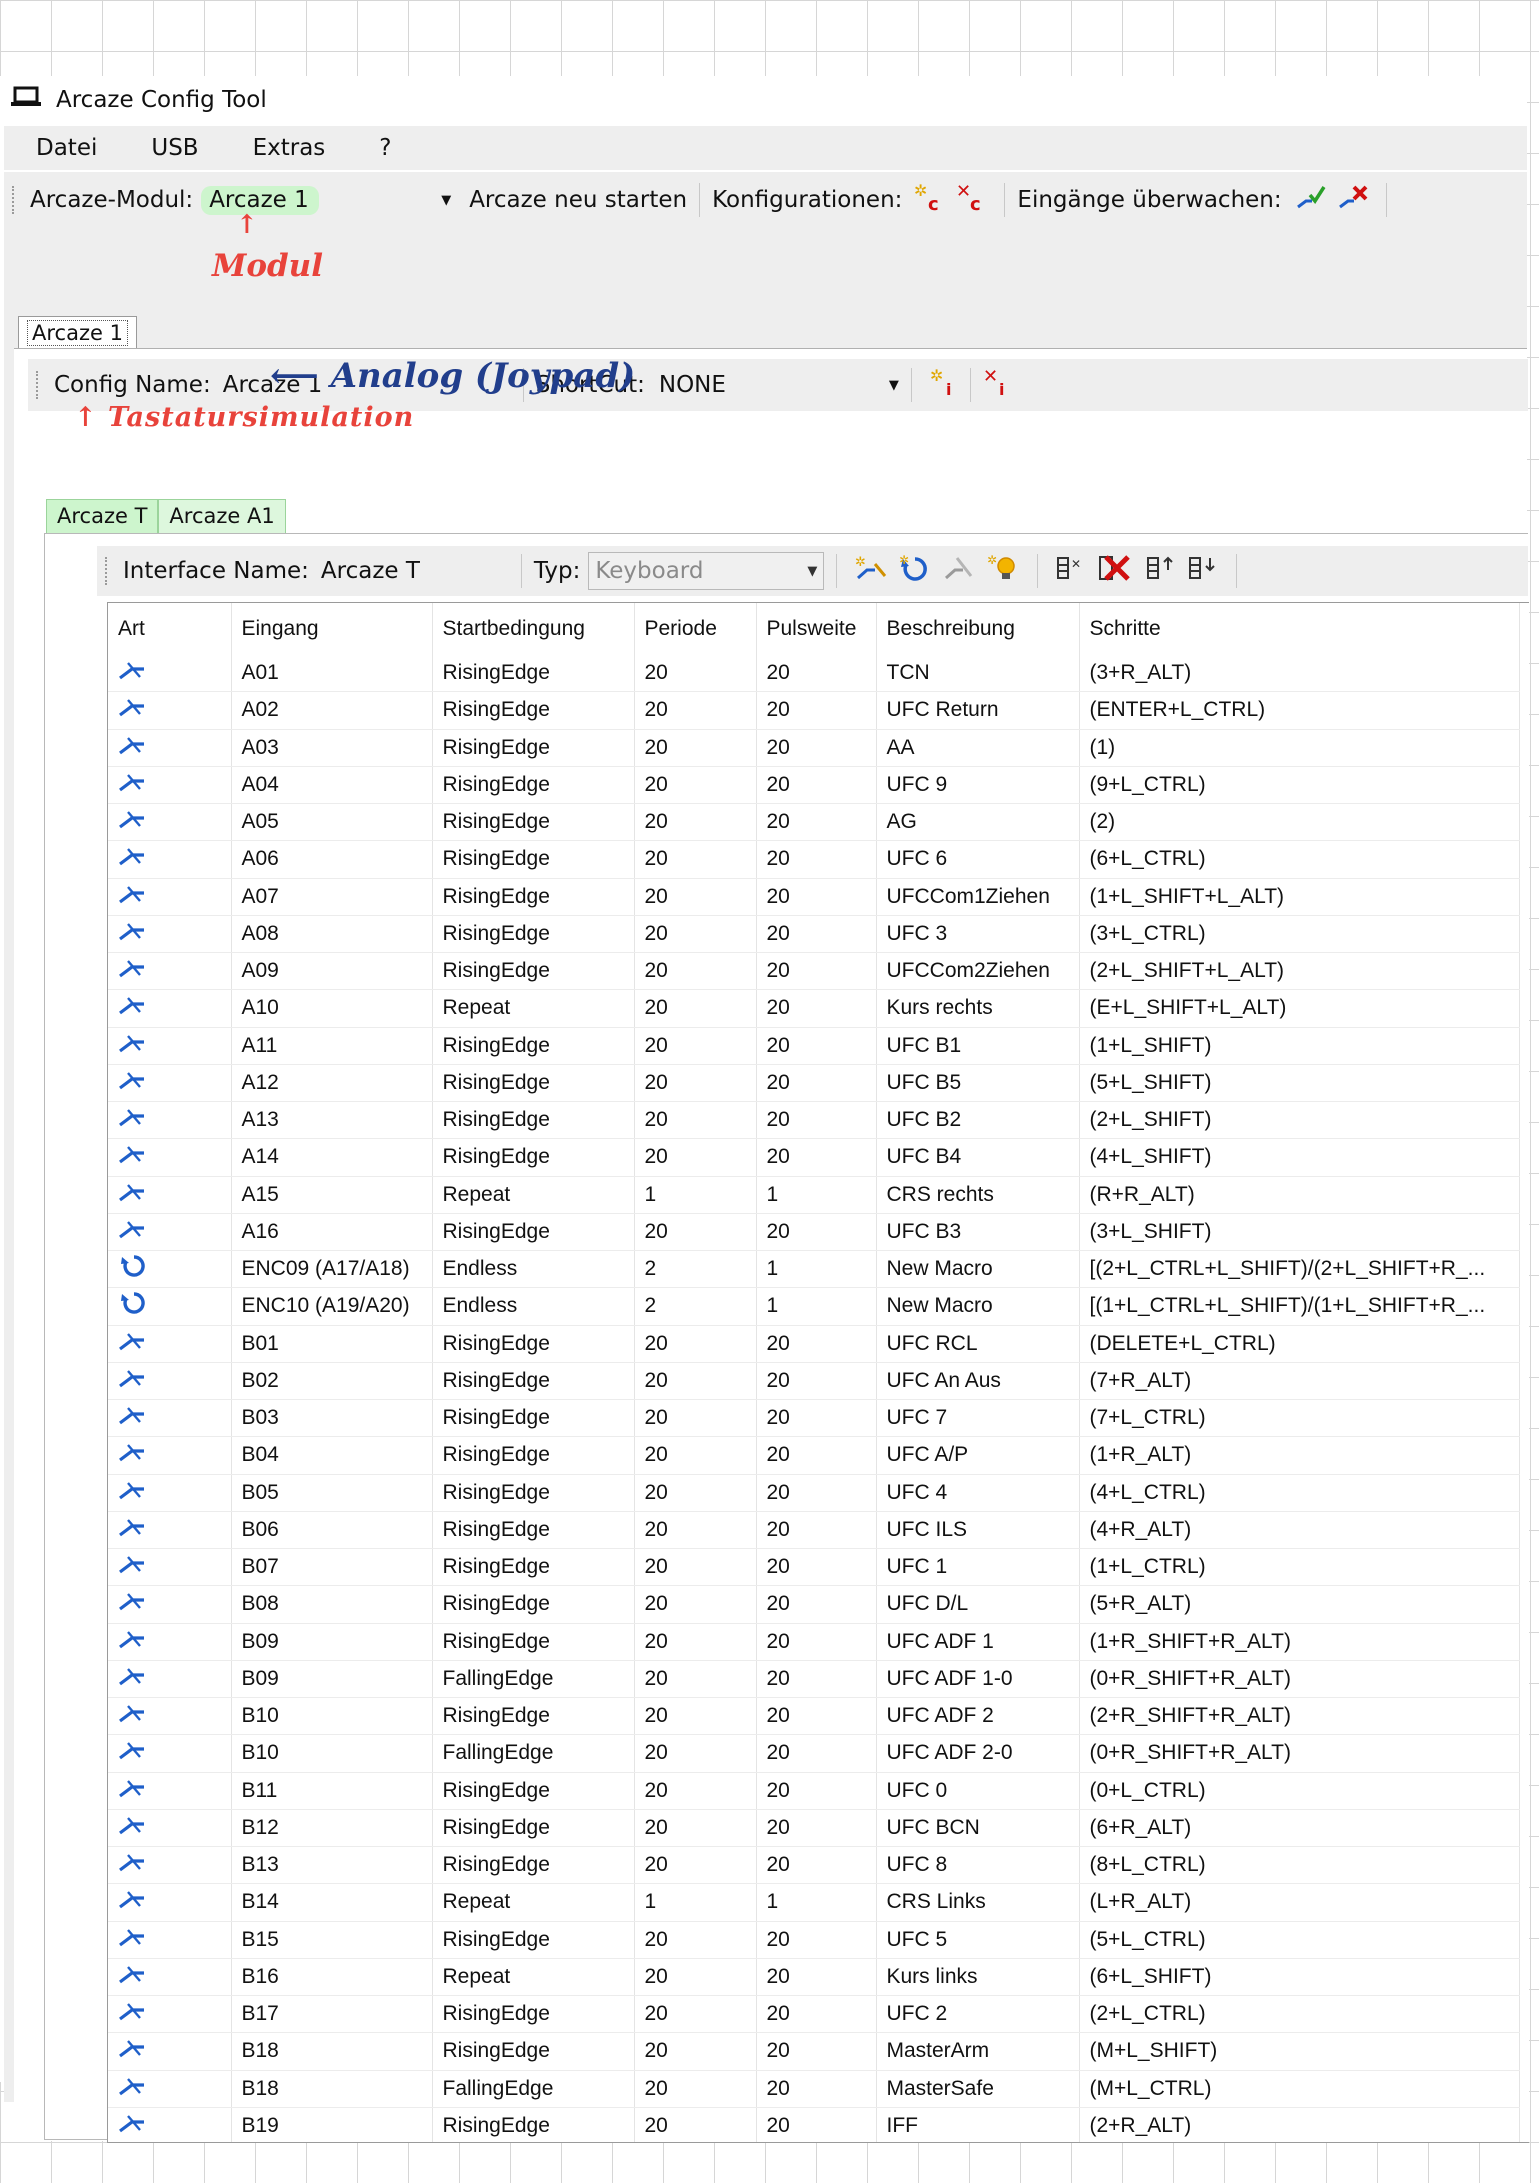 This screenshot has height=2183, width=1539. What do you see at coordinates (1299, 1791) in the screenshot?
I see `cell-schritte: (0+L_CTRL)` at bounding box center [1299, 1791].